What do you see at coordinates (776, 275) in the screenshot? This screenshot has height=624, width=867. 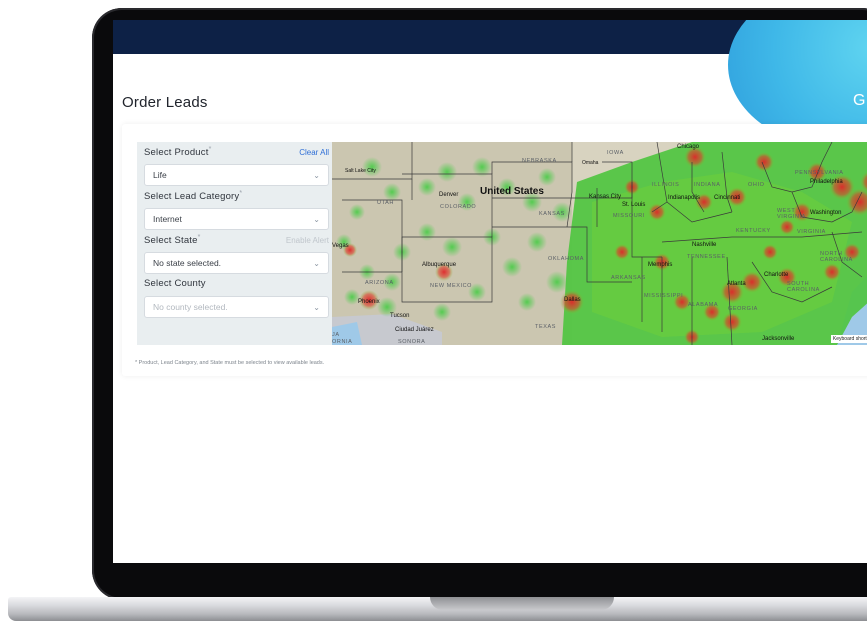 I see `map-label-charlotte: Charlotte` at bounding box center [776, 275].